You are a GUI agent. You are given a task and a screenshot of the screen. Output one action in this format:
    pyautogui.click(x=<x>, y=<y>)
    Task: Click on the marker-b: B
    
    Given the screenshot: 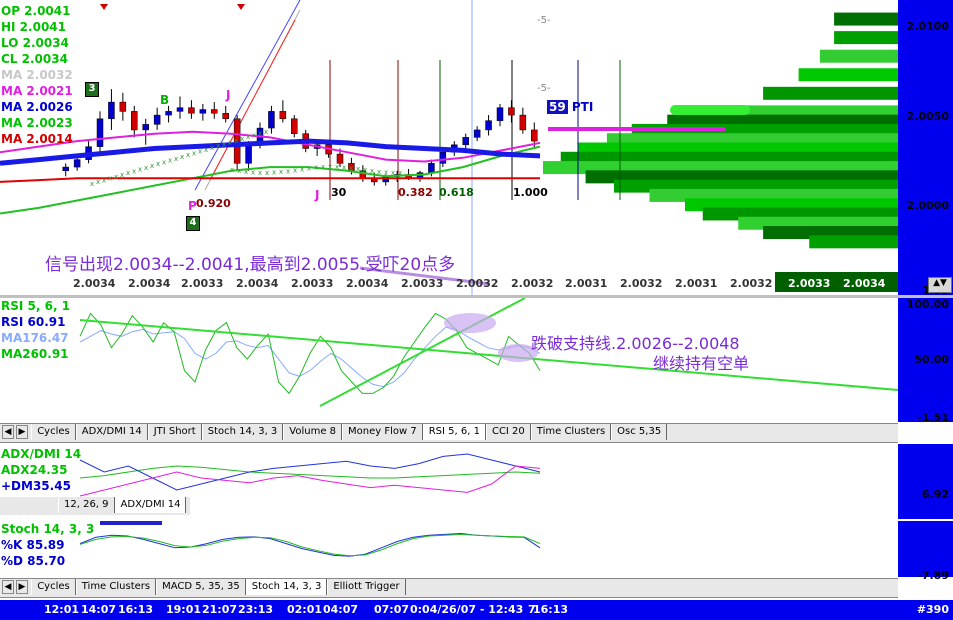 What is the action you would take?
    pyautogui.click(x=164, y=100)
    